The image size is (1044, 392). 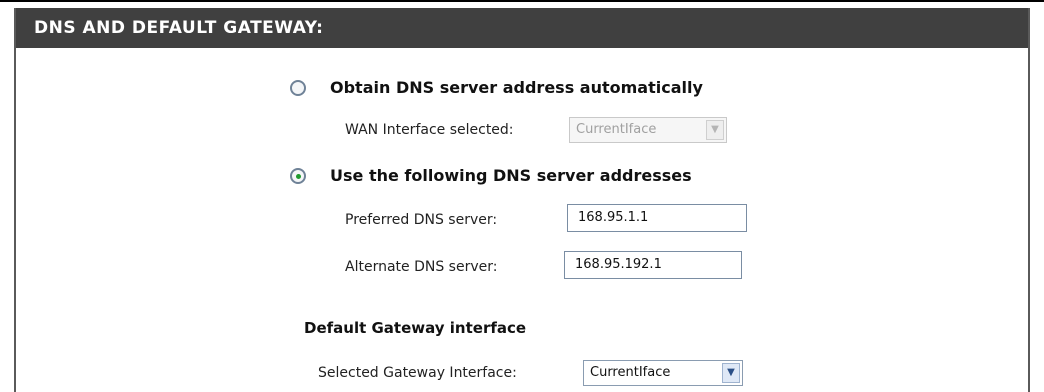 What do you see at coordinates (415, 328) in the screenshot?
I see `gateway-section-title: Default Gateway interface` at bounding box center [415, 328].